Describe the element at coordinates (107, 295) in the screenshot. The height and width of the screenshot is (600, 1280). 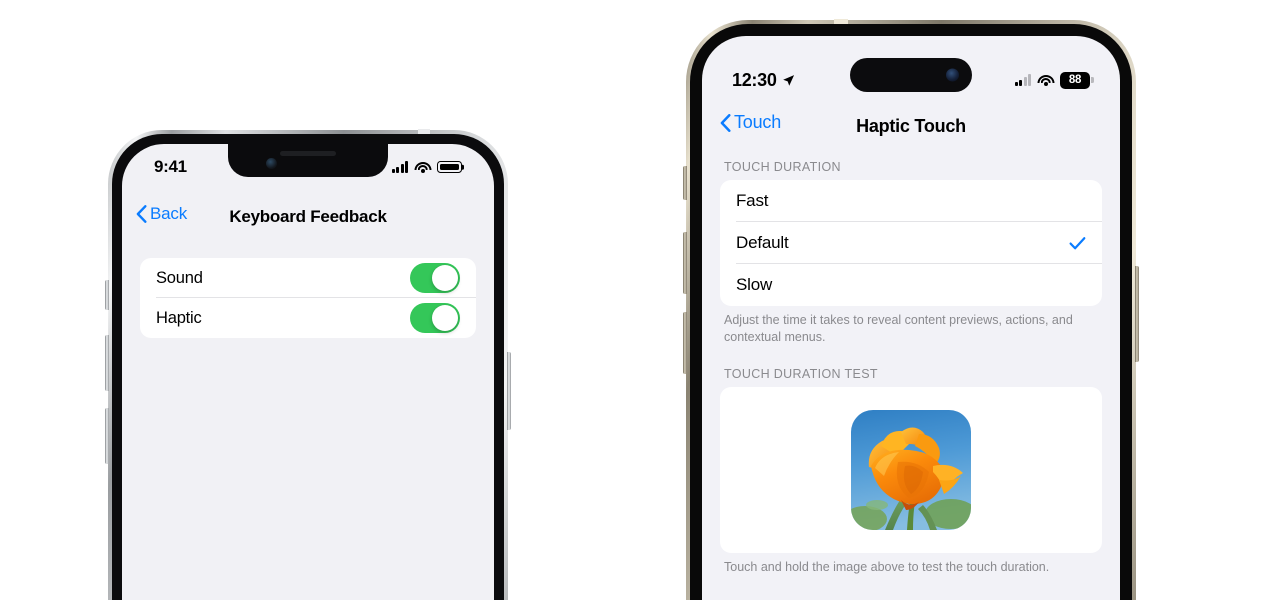
I see `phone-left-mute-switch` at that location.